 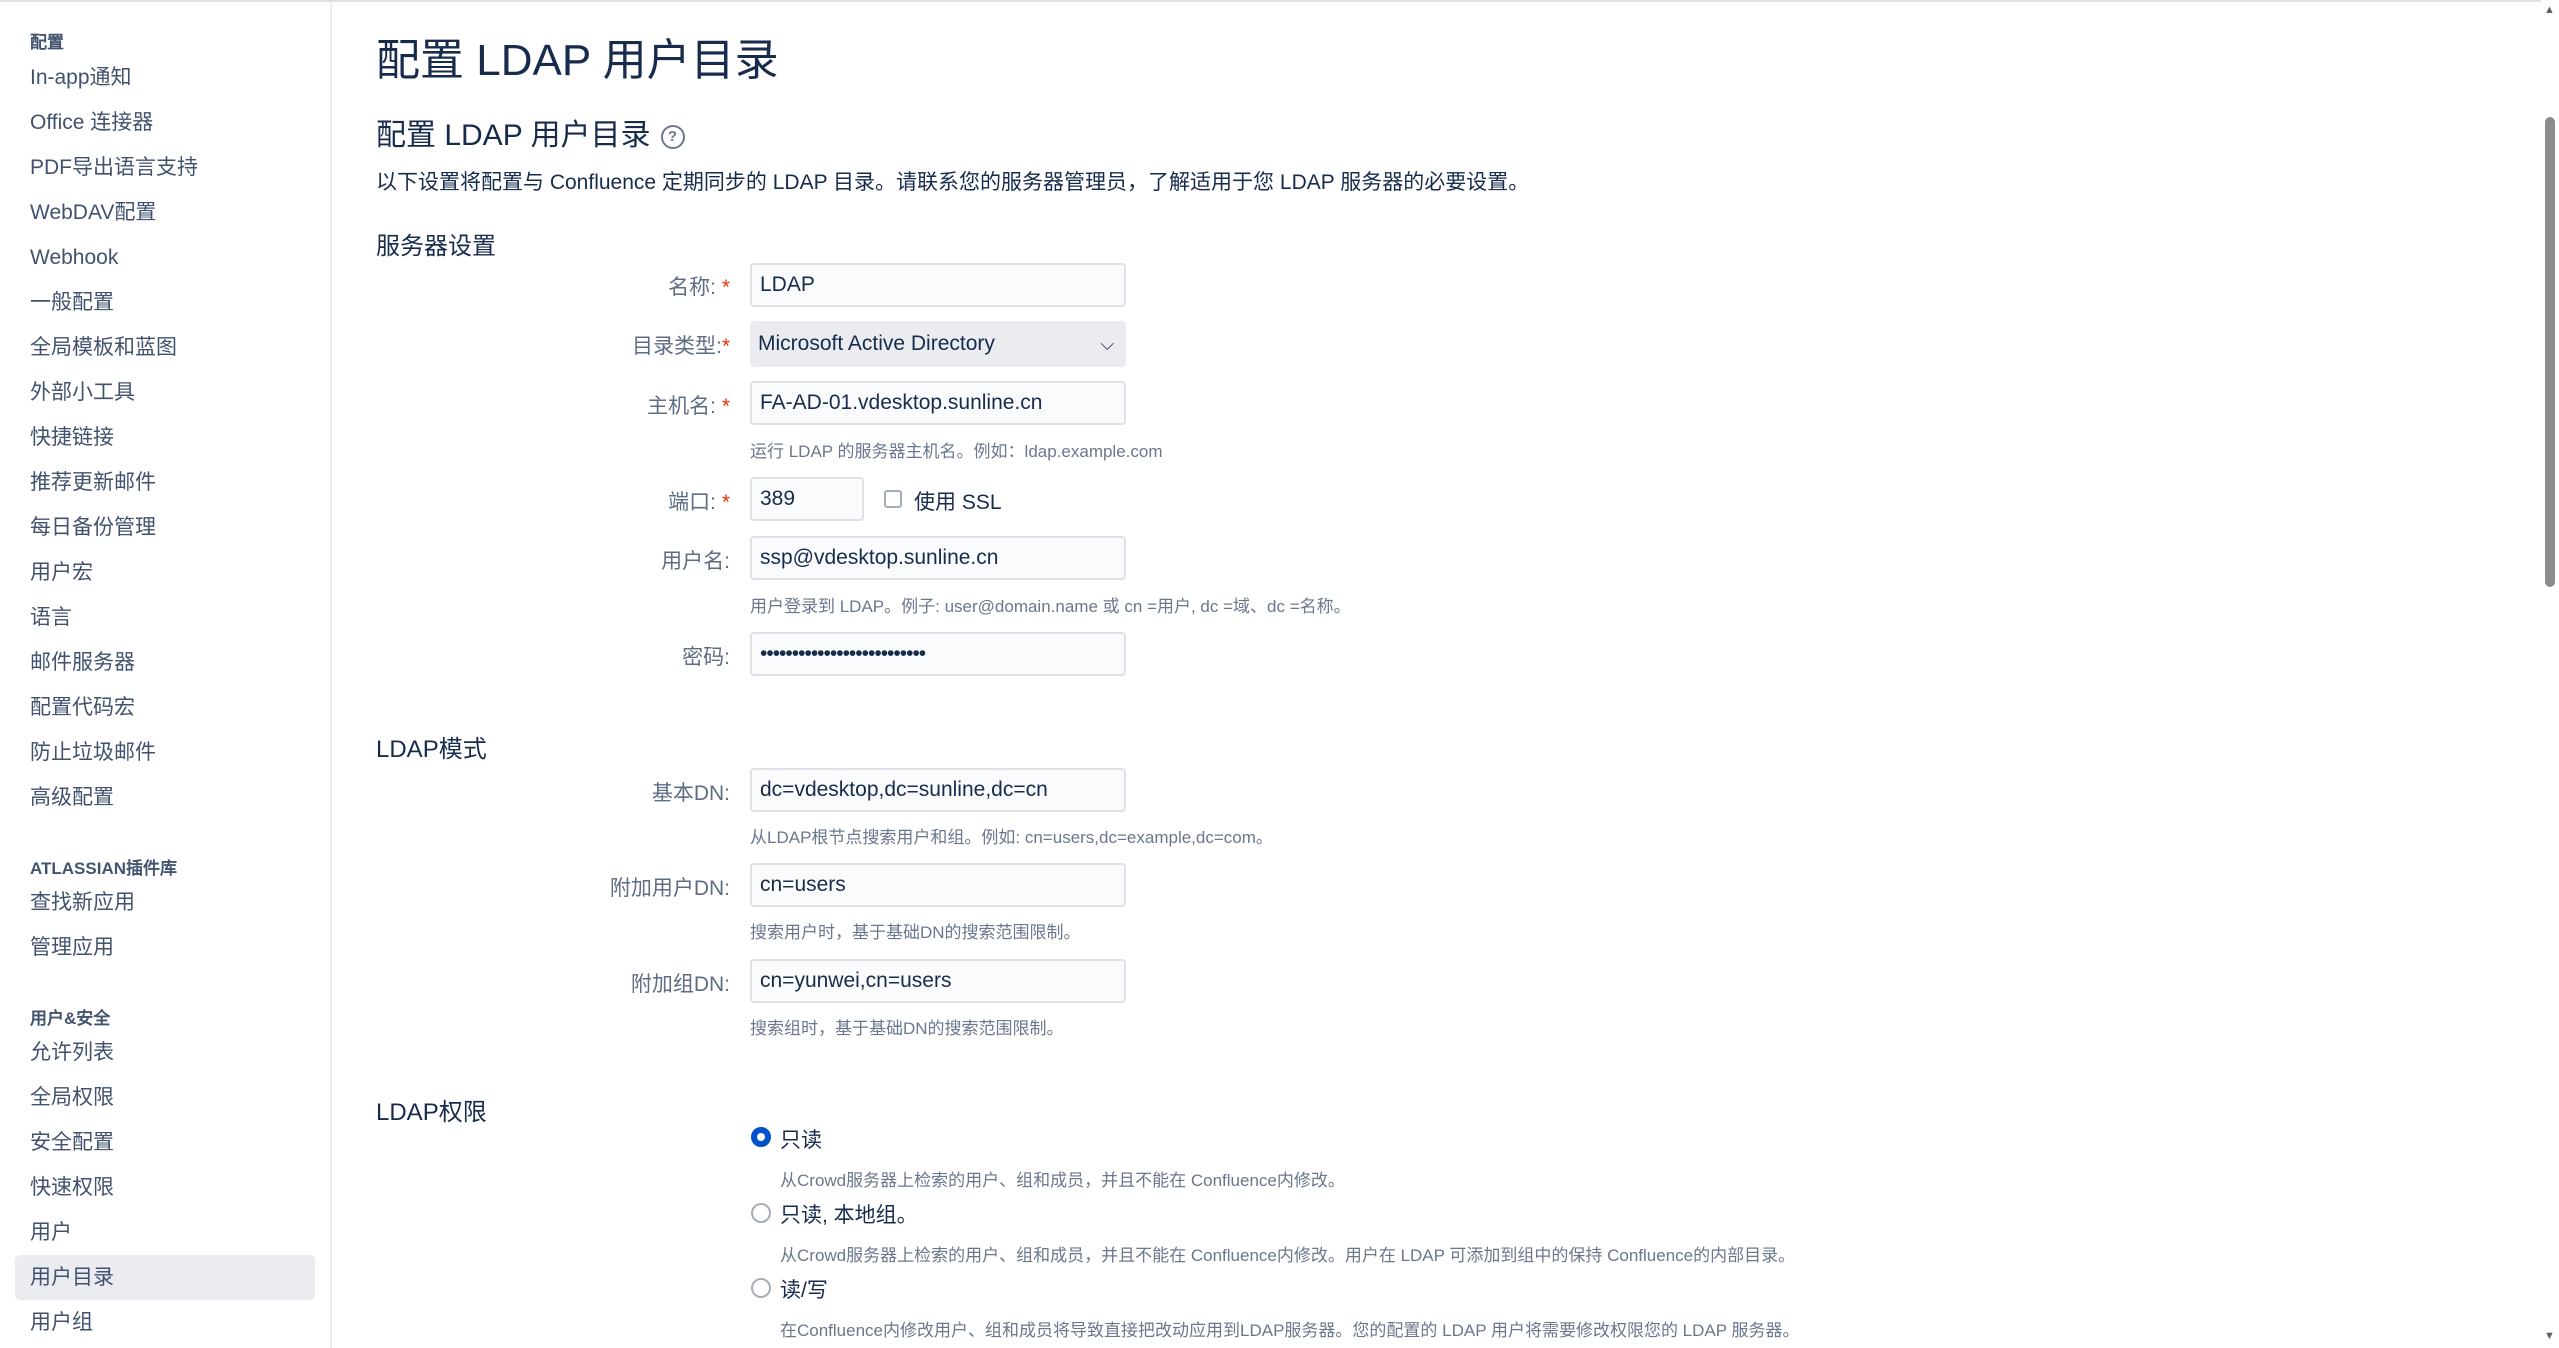 I want to click on additional-group-dn-label: 附加组DN:, so click(x=680, y=984).